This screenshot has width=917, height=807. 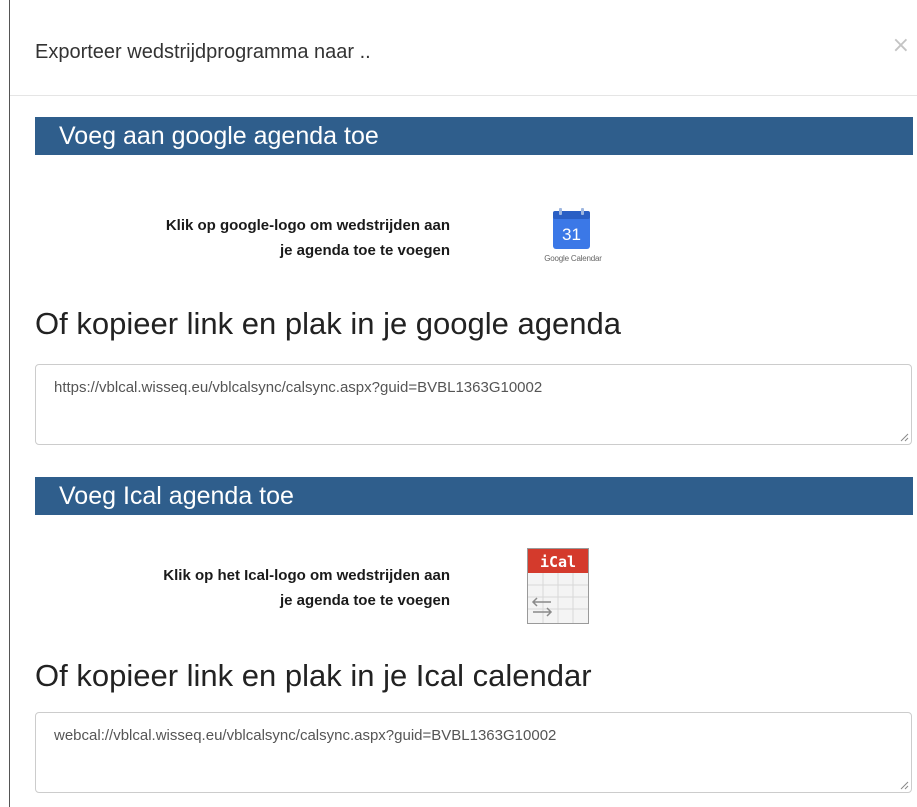 What do you see at coordinates (364, 600) in the screenshot?
I see `ical-instruction-line2: je agenda toe te voegen` at bounding box center [364, 600].